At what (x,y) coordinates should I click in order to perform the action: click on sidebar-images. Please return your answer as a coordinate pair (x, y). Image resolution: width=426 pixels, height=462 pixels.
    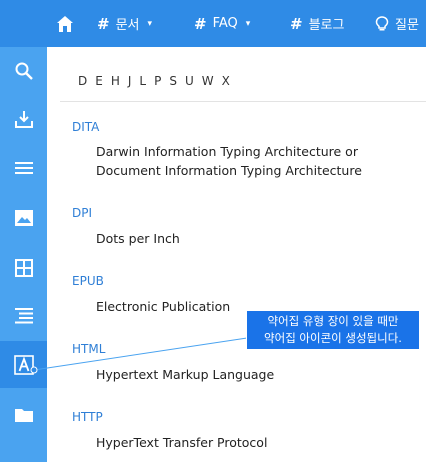
    Looking at the image, I should click on (23, 217).